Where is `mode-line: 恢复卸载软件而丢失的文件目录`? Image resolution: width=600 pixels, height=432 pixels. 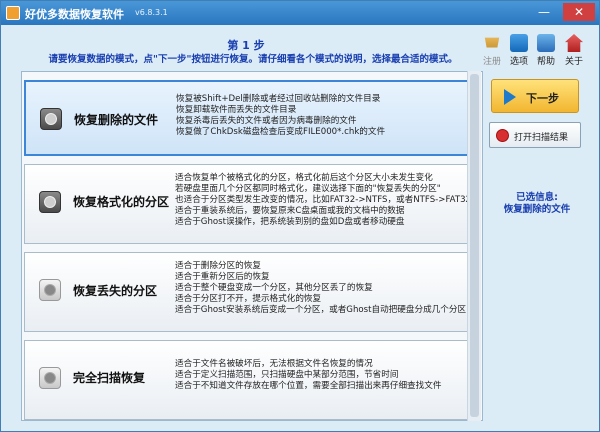 mode-line: 恢复卸载软件而丢失的文件目录 is located at coordinates (236, 110).